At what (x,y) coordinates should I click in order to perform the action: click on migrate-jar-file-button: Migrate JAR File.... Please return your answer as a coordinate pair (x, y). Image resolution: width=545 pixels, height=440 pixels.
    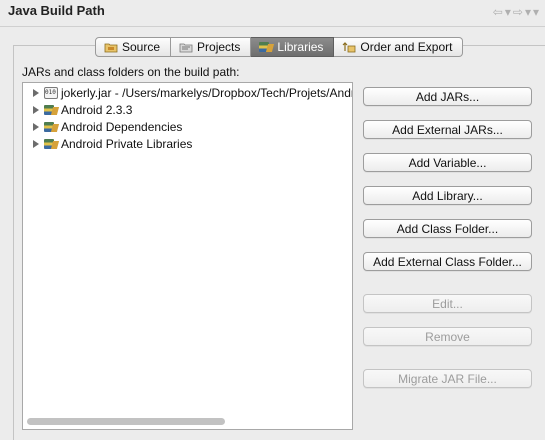
    Looking at the image, I should click on (447, 378).